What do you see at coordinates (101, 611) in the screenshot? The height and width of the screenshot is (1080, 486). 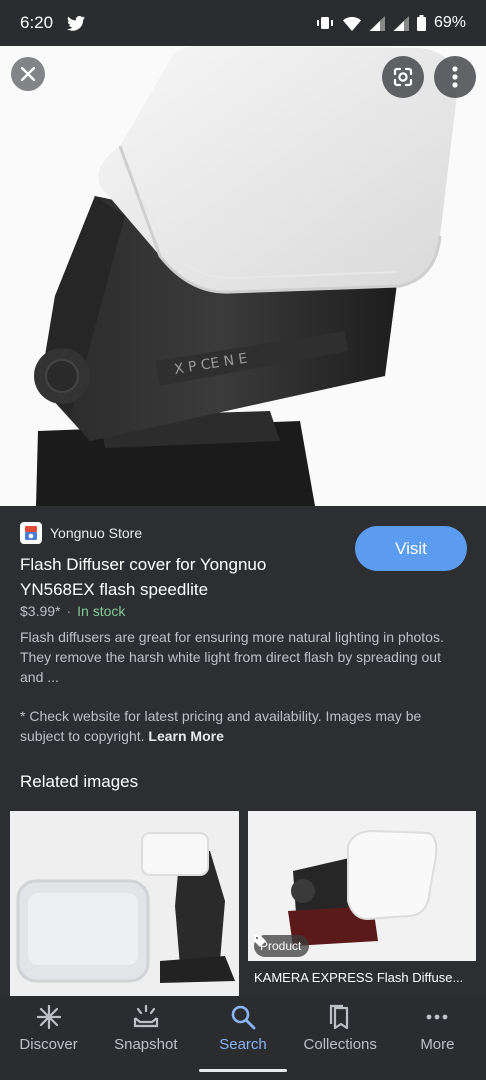 I see `stock-status: In stock` at bounding box center [101, 611].